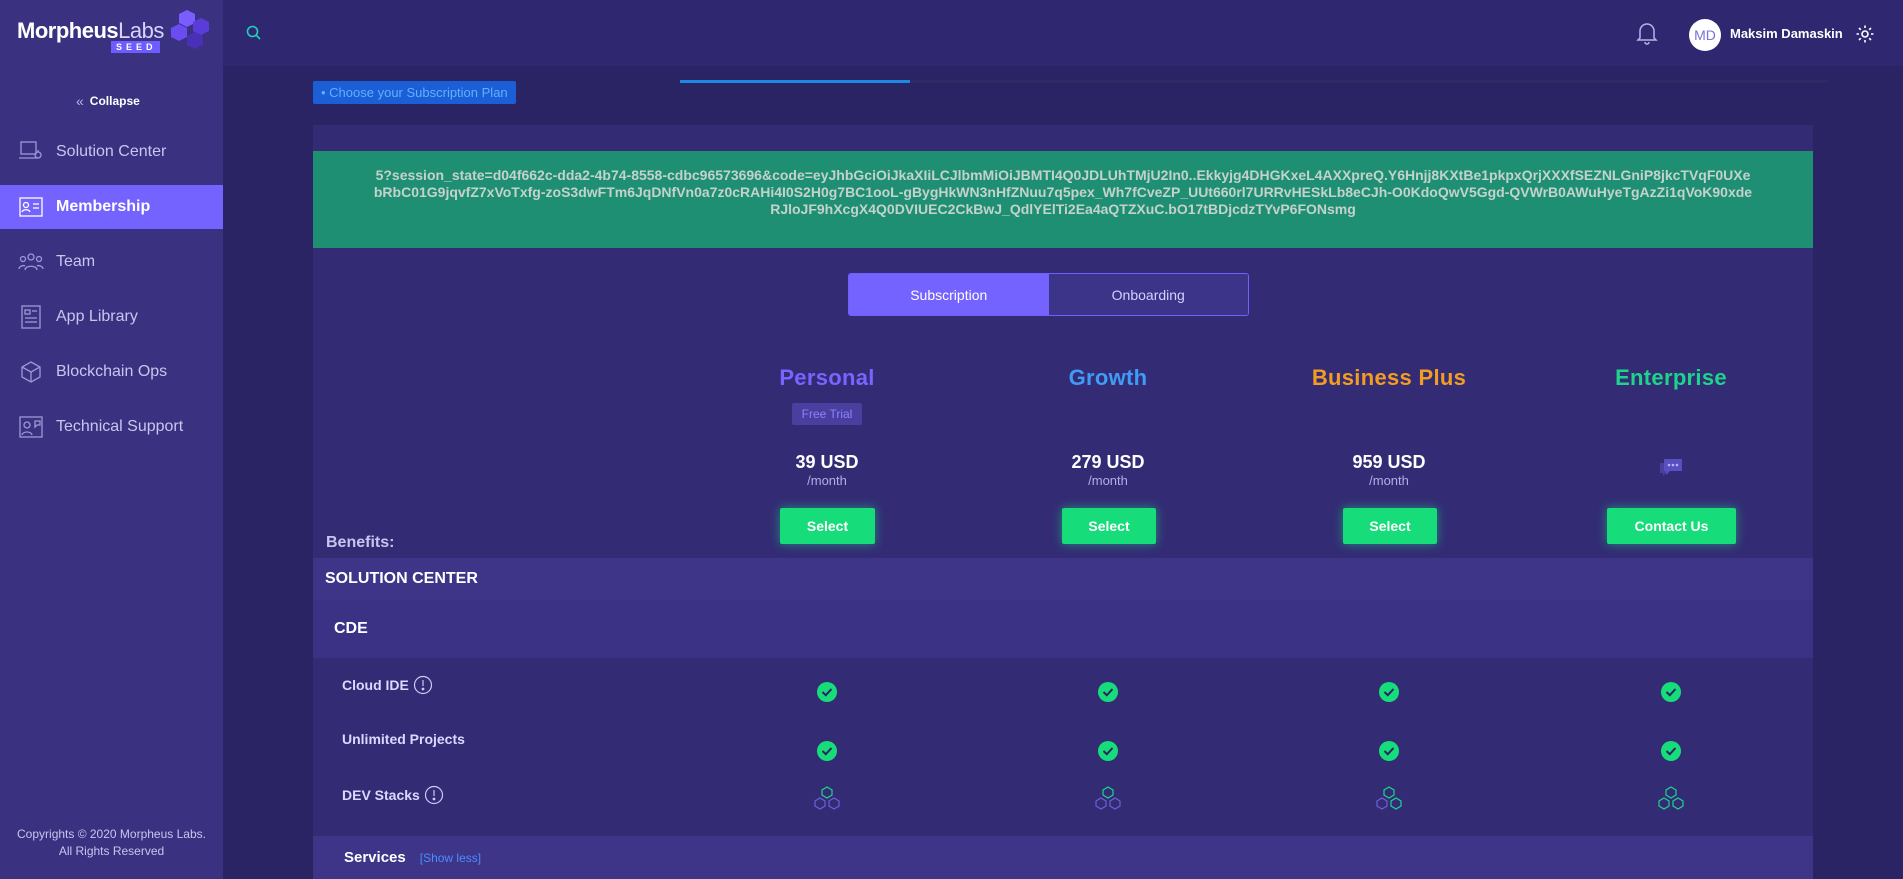 The width and height of the screenshot is (1903, 879). I want to click on plan-type-toggle: Subscription Onboarding, so click(1048, 294).